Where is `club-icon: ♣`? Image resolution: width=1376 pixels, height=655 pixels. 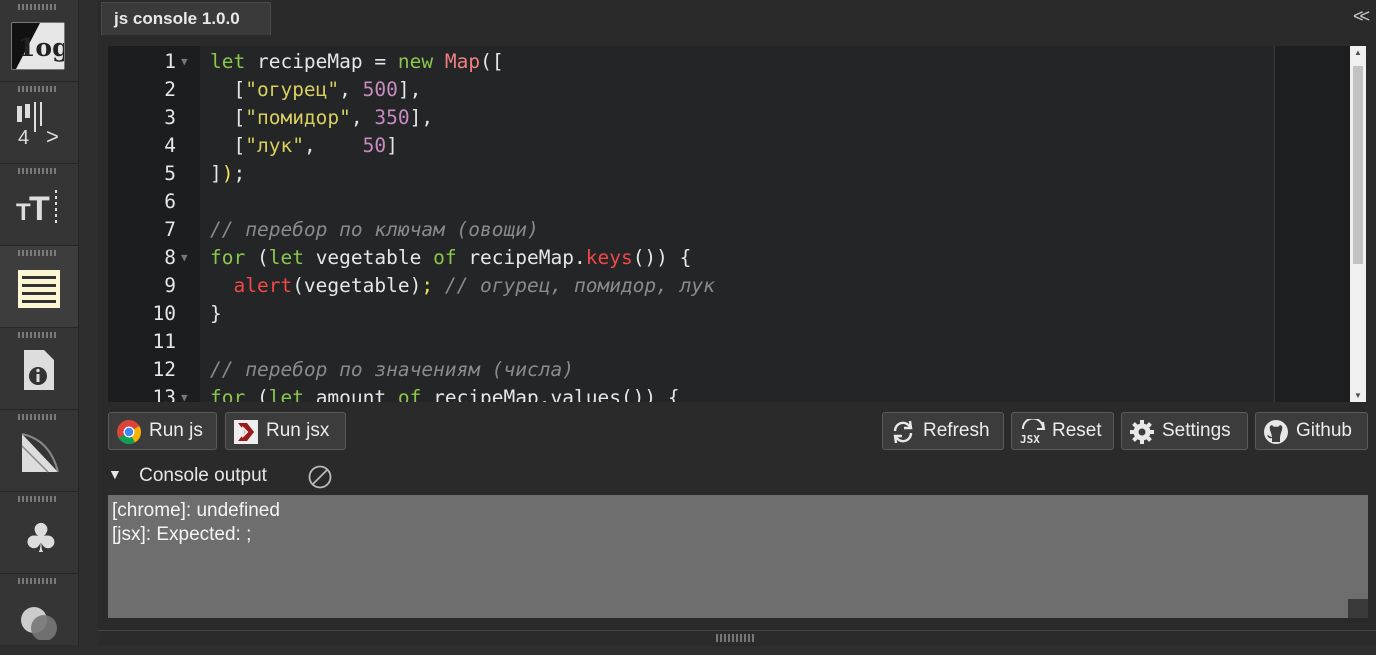
club-icon: ♣ is located at coordinates (39, 535).